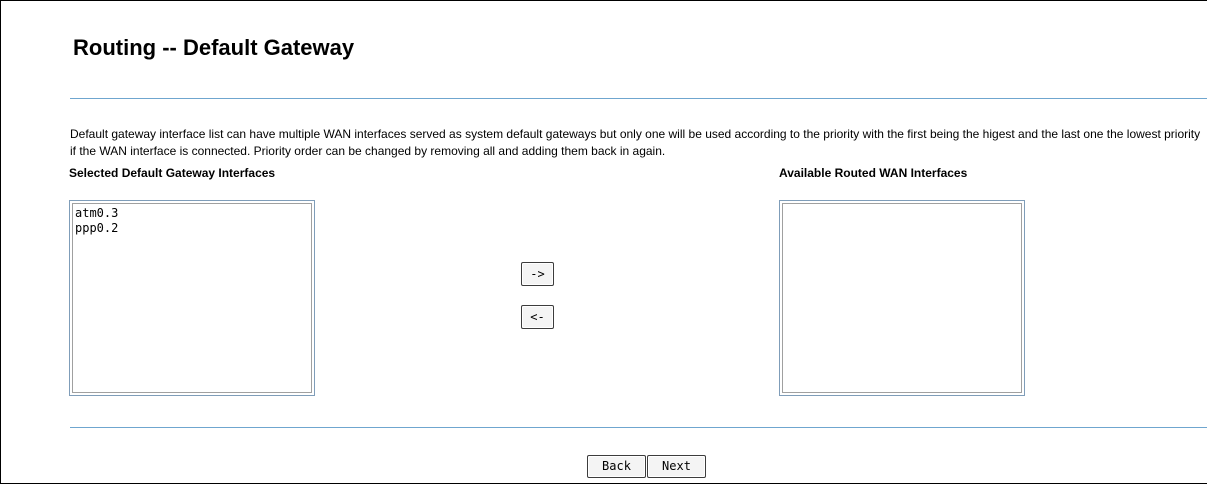  I want to click on back-button: Back, so click(616, 466).